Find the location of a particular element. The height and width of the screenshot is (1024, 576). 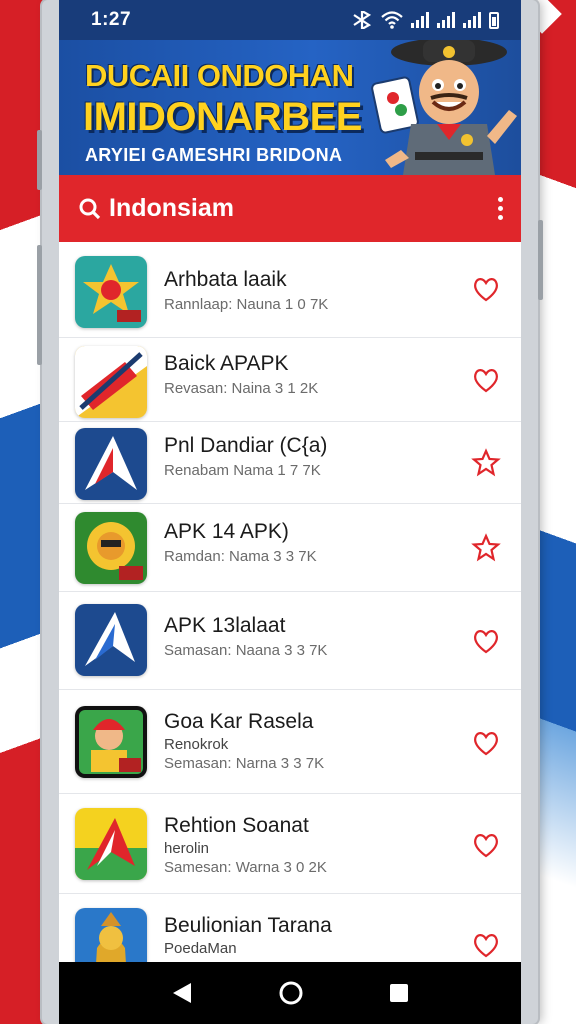

app-text: Pnl Dandiar (C{a) Renabam Nama 1 7 7K is located at coordinates (245, 456).